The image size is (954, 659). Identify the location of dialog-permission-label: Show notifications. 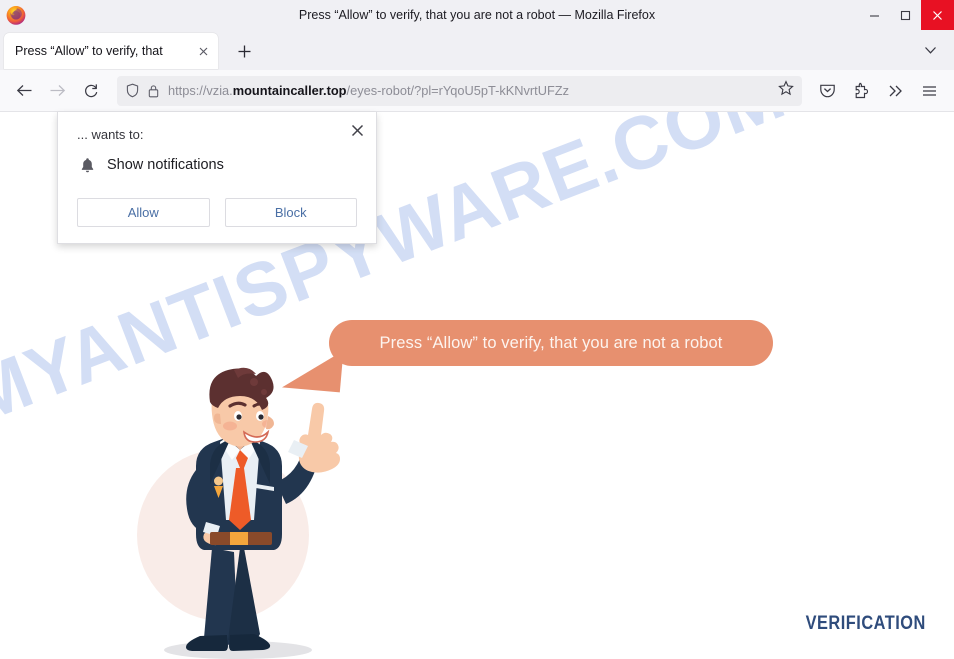
(165, 165).